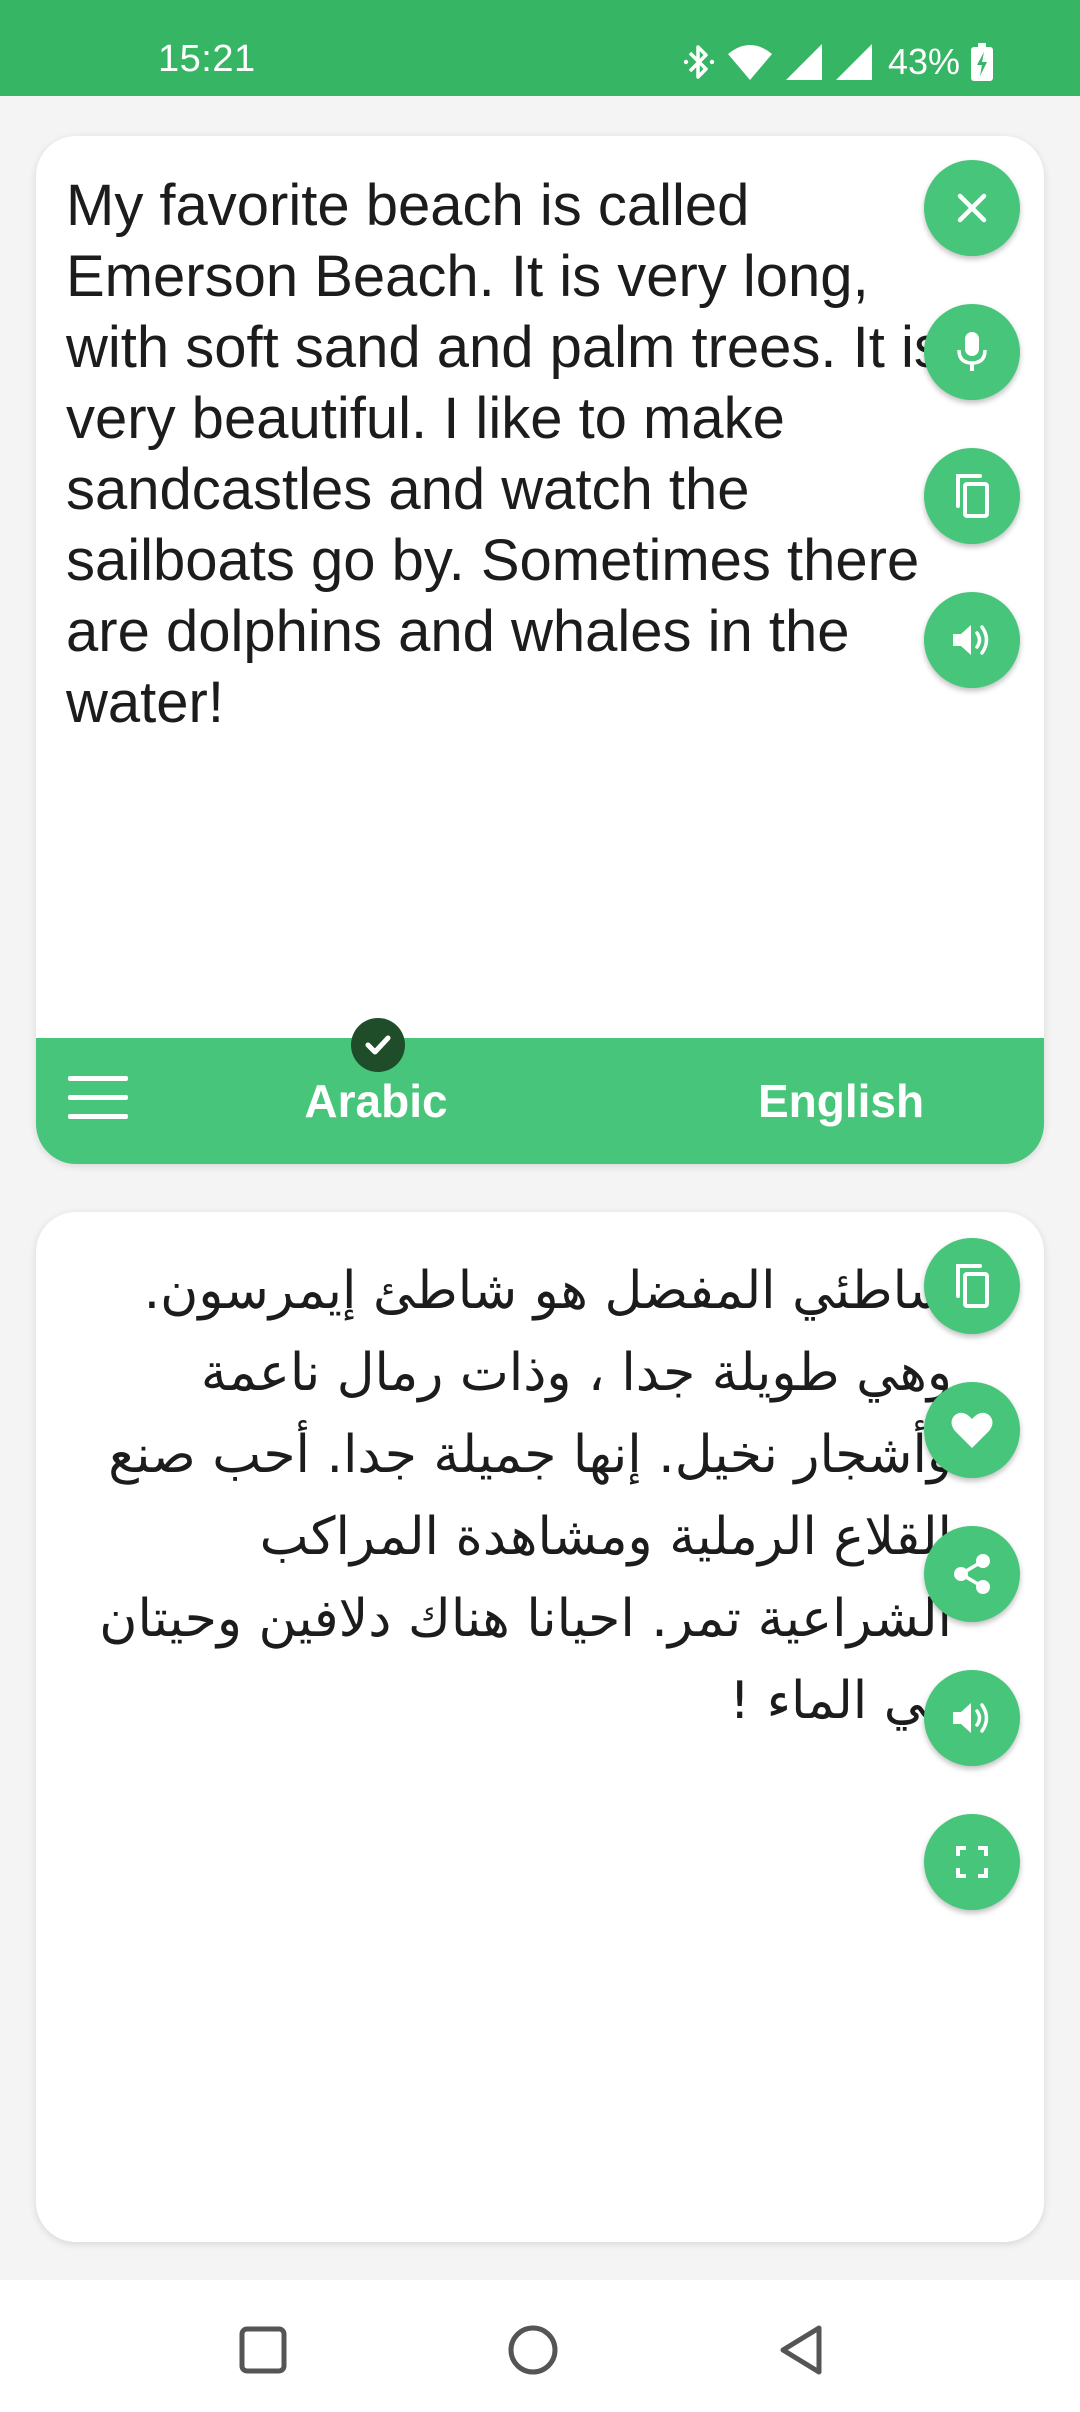  I want to click on favorite-button, so click(972, 1430).